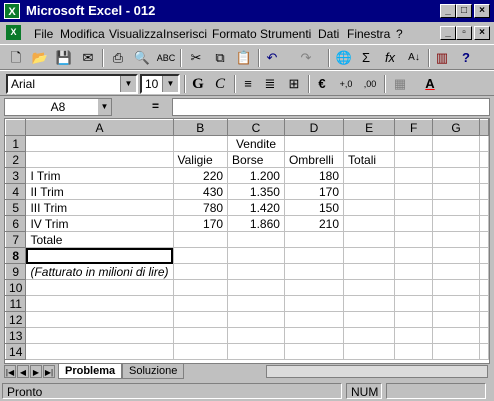  Describe the element at coordinates (16, 127) in the screenshot. I see `select-all-corner` at that location.